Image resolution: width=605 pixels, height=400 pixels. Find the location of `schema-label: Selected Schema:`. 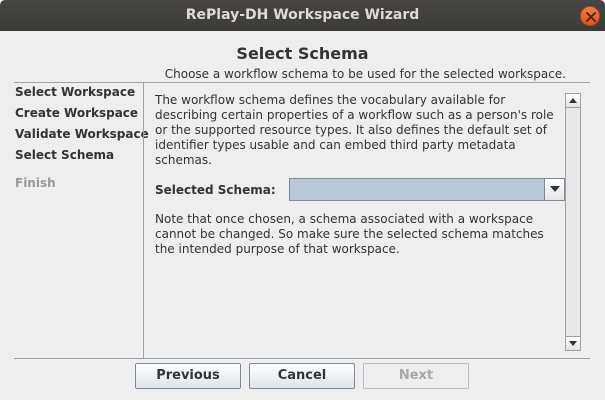

schema-label: Selected Schema: is located at coordinates (215, 190).